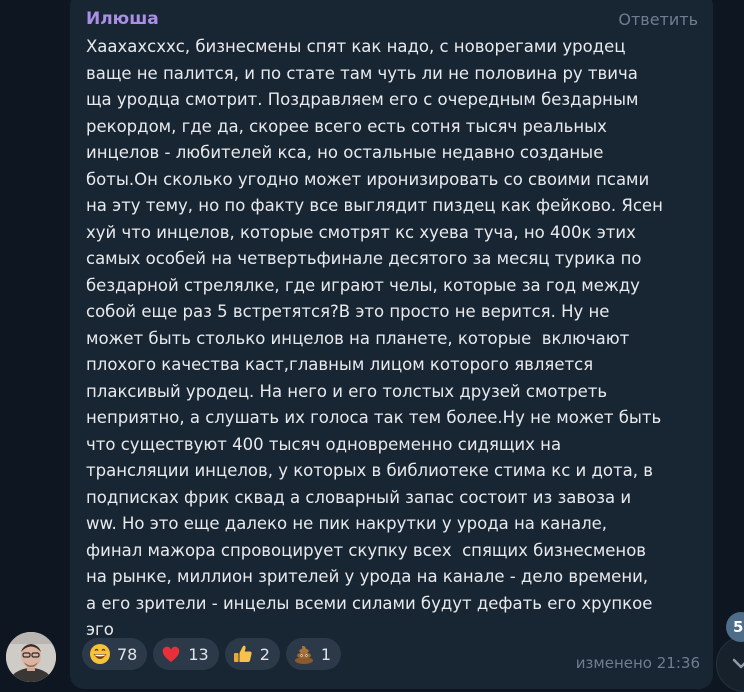 This screenshot has width=744, height=692. What do you see at coordinates (127, 654) in the screenshot?
I see `reaction-count: 78` at bounding box center [127, 654].